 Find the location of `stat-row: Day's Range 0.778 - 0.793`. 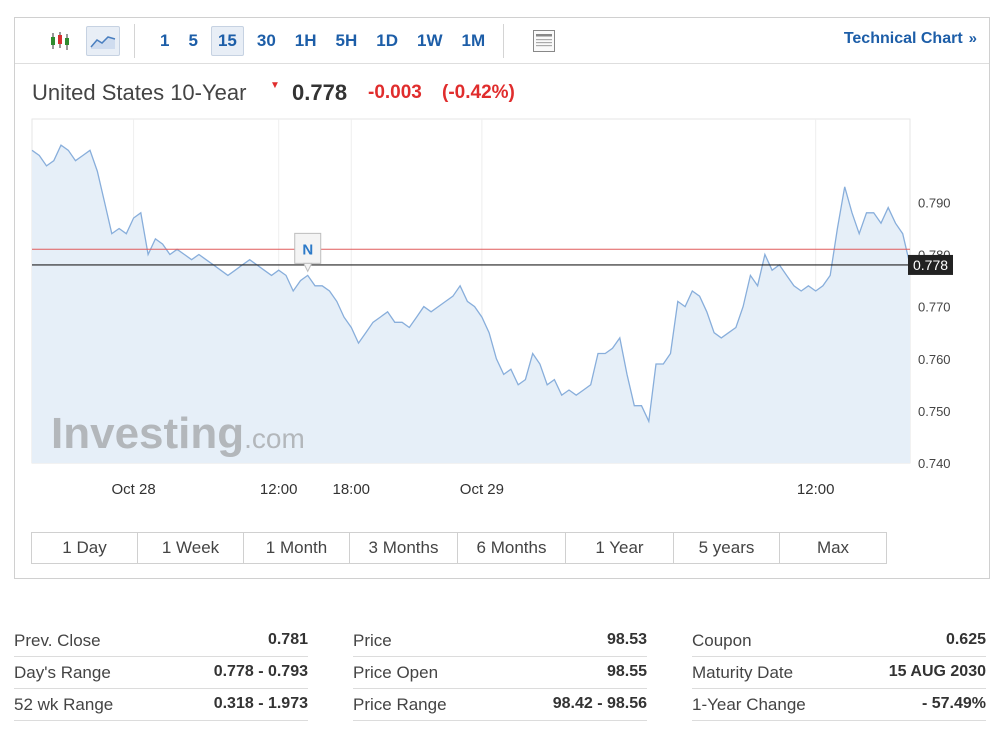

stat-row: Day's Range 0.778 - 0.793 is located at coordinates (161, 673).